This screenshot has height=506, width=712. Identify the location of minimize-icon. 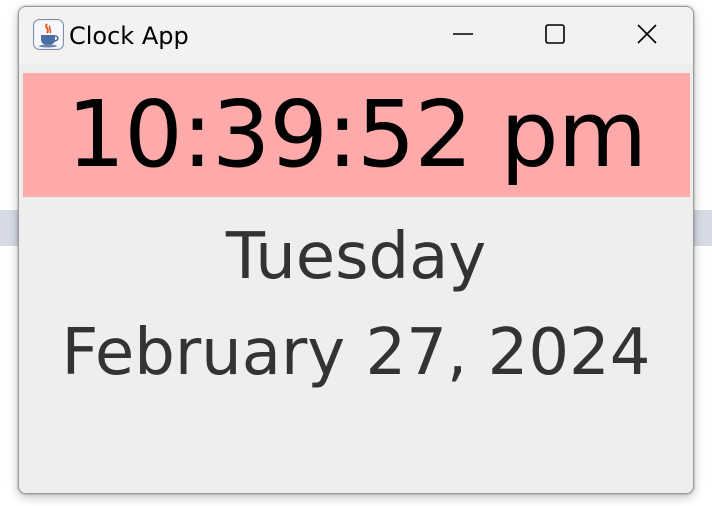
(463, 36).